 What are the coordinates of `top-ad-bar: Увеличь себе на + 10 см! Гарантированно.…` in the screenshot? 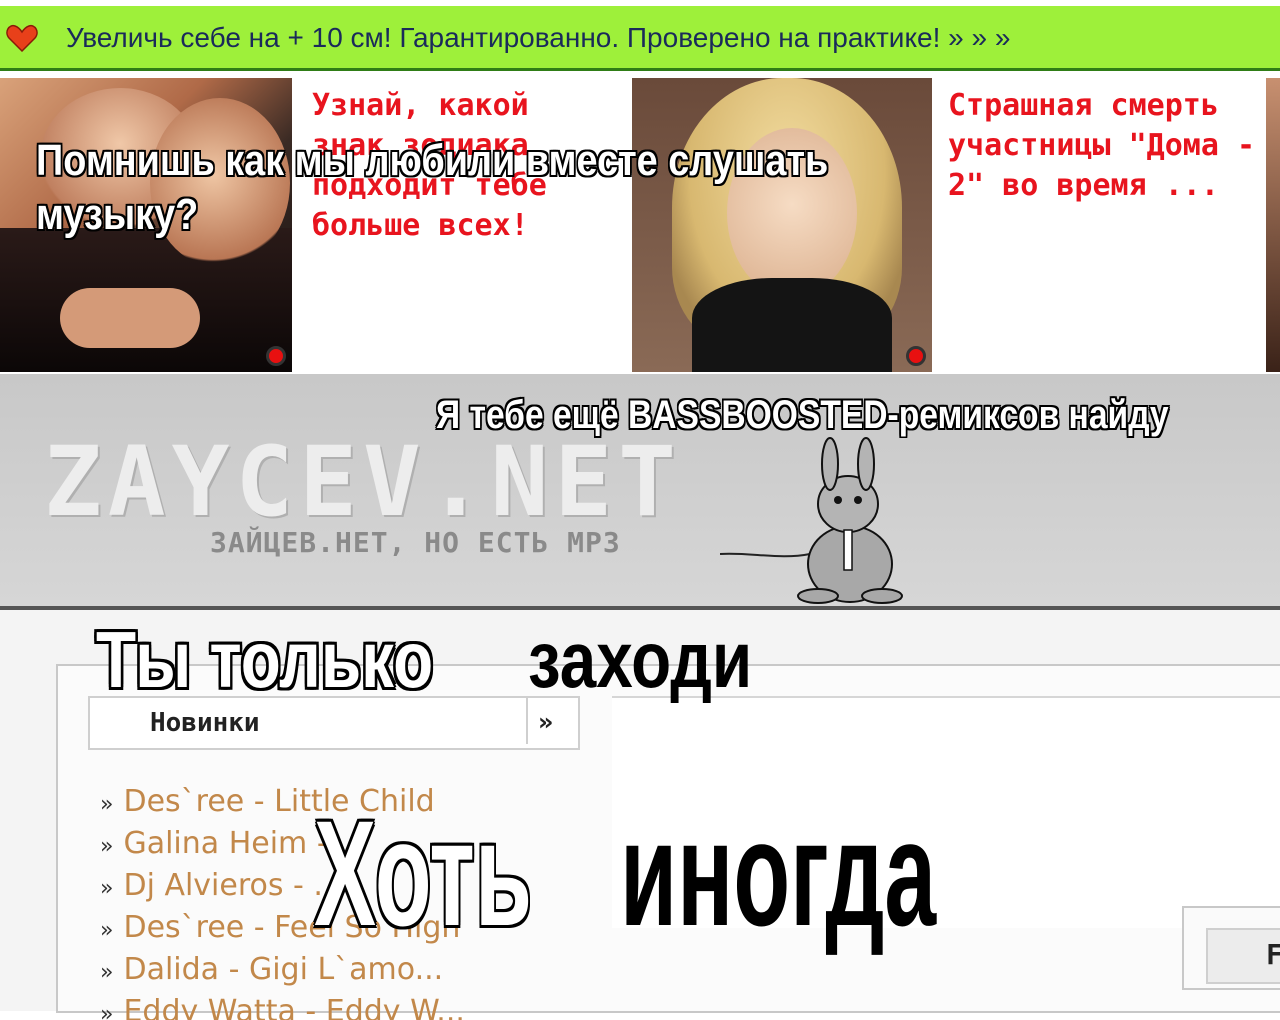 It's located at (640, 39).